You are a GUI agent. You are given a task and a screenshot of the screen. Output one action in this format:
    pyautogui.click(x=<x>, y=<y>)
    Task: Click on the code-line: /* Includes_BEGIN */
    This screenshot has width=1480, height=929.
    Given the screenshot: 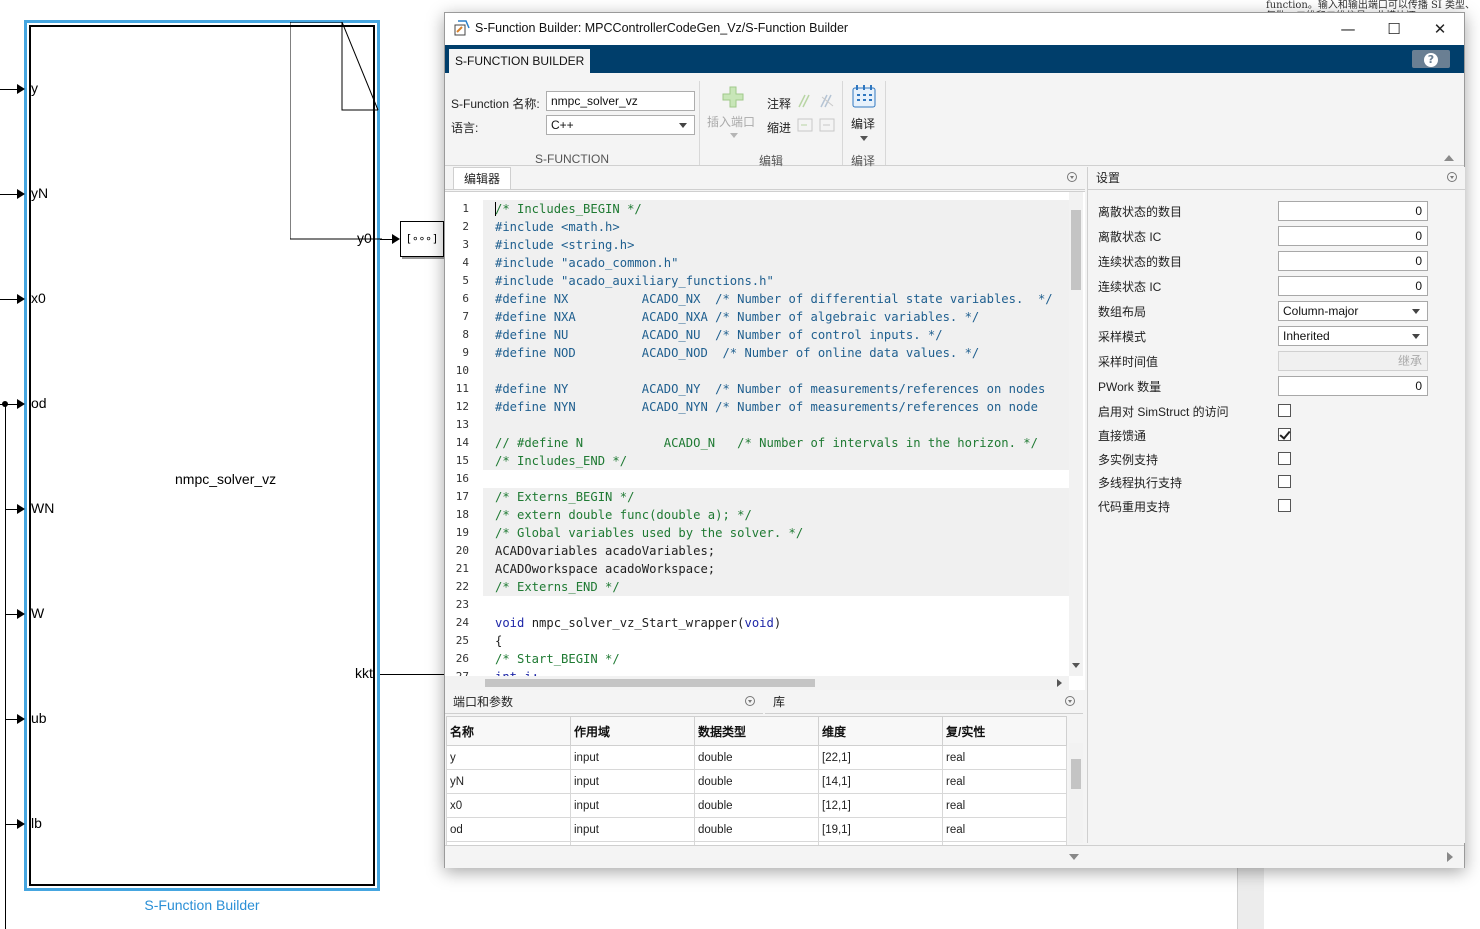 What is the action you would take?
    pyautogui.click(x=776, y=209)
    